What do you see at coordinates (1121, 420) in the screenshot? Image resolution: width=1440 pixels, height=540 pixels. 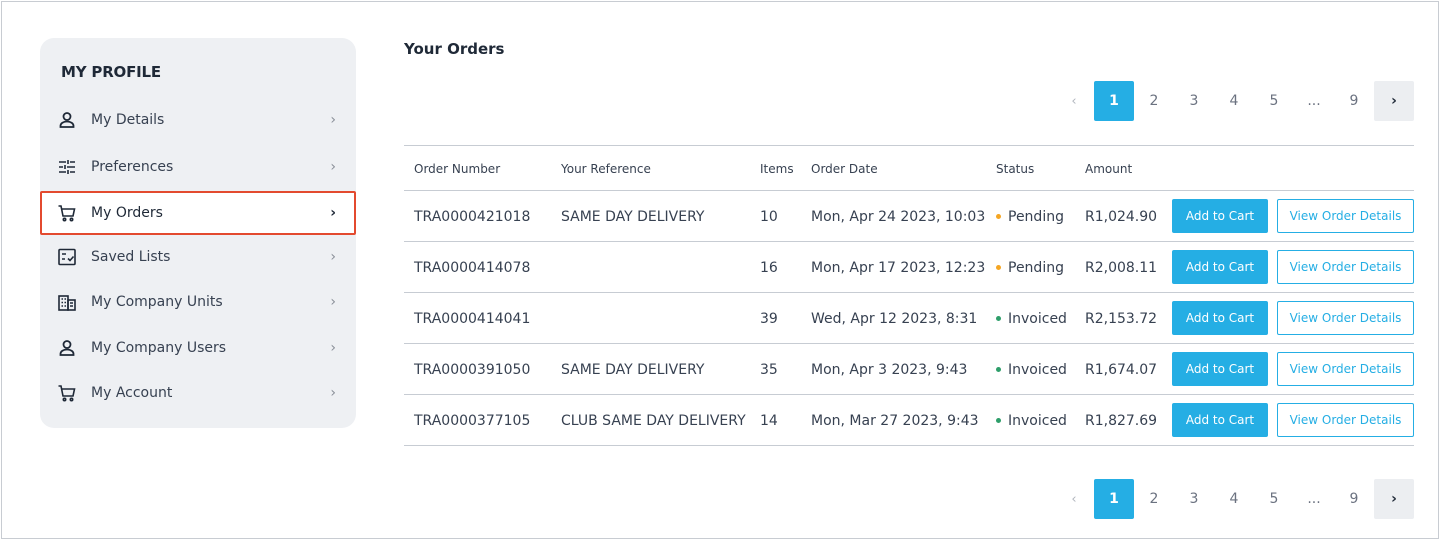 I see `cell-amount: R1,827.69` at bounding box center [1121, 420].